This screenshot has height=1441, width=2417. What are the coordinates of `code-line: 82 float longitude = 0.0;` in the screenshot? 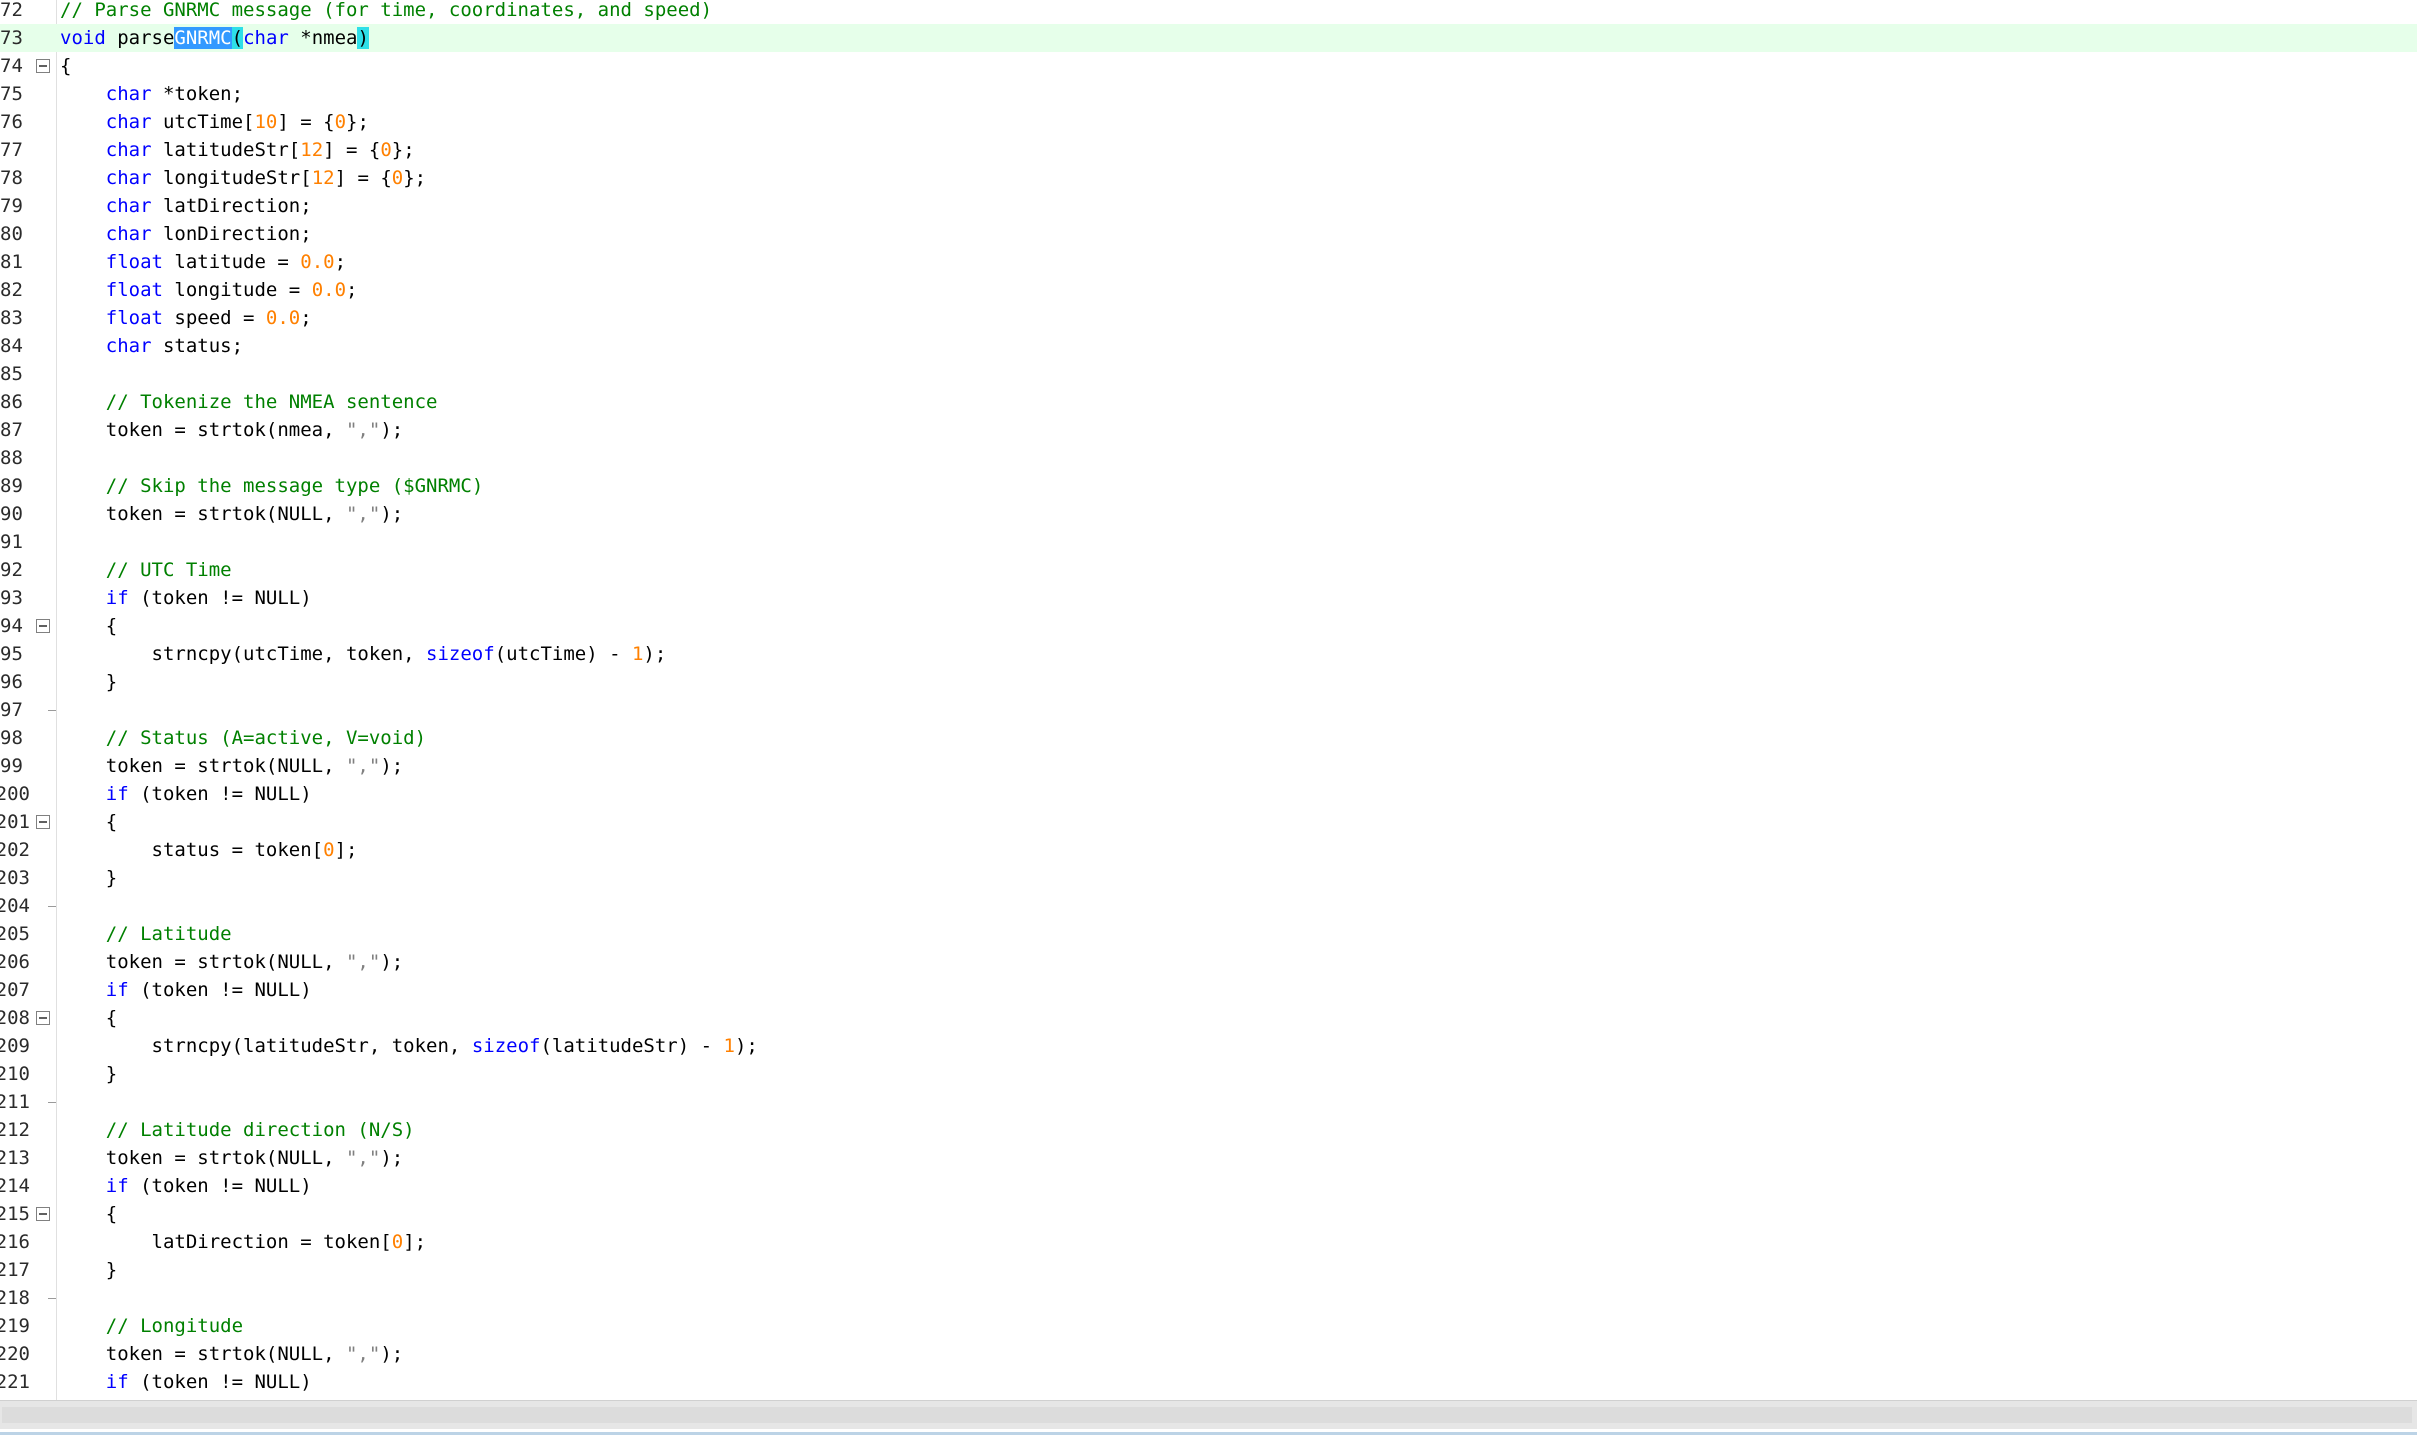 It's located at (1208, 290).